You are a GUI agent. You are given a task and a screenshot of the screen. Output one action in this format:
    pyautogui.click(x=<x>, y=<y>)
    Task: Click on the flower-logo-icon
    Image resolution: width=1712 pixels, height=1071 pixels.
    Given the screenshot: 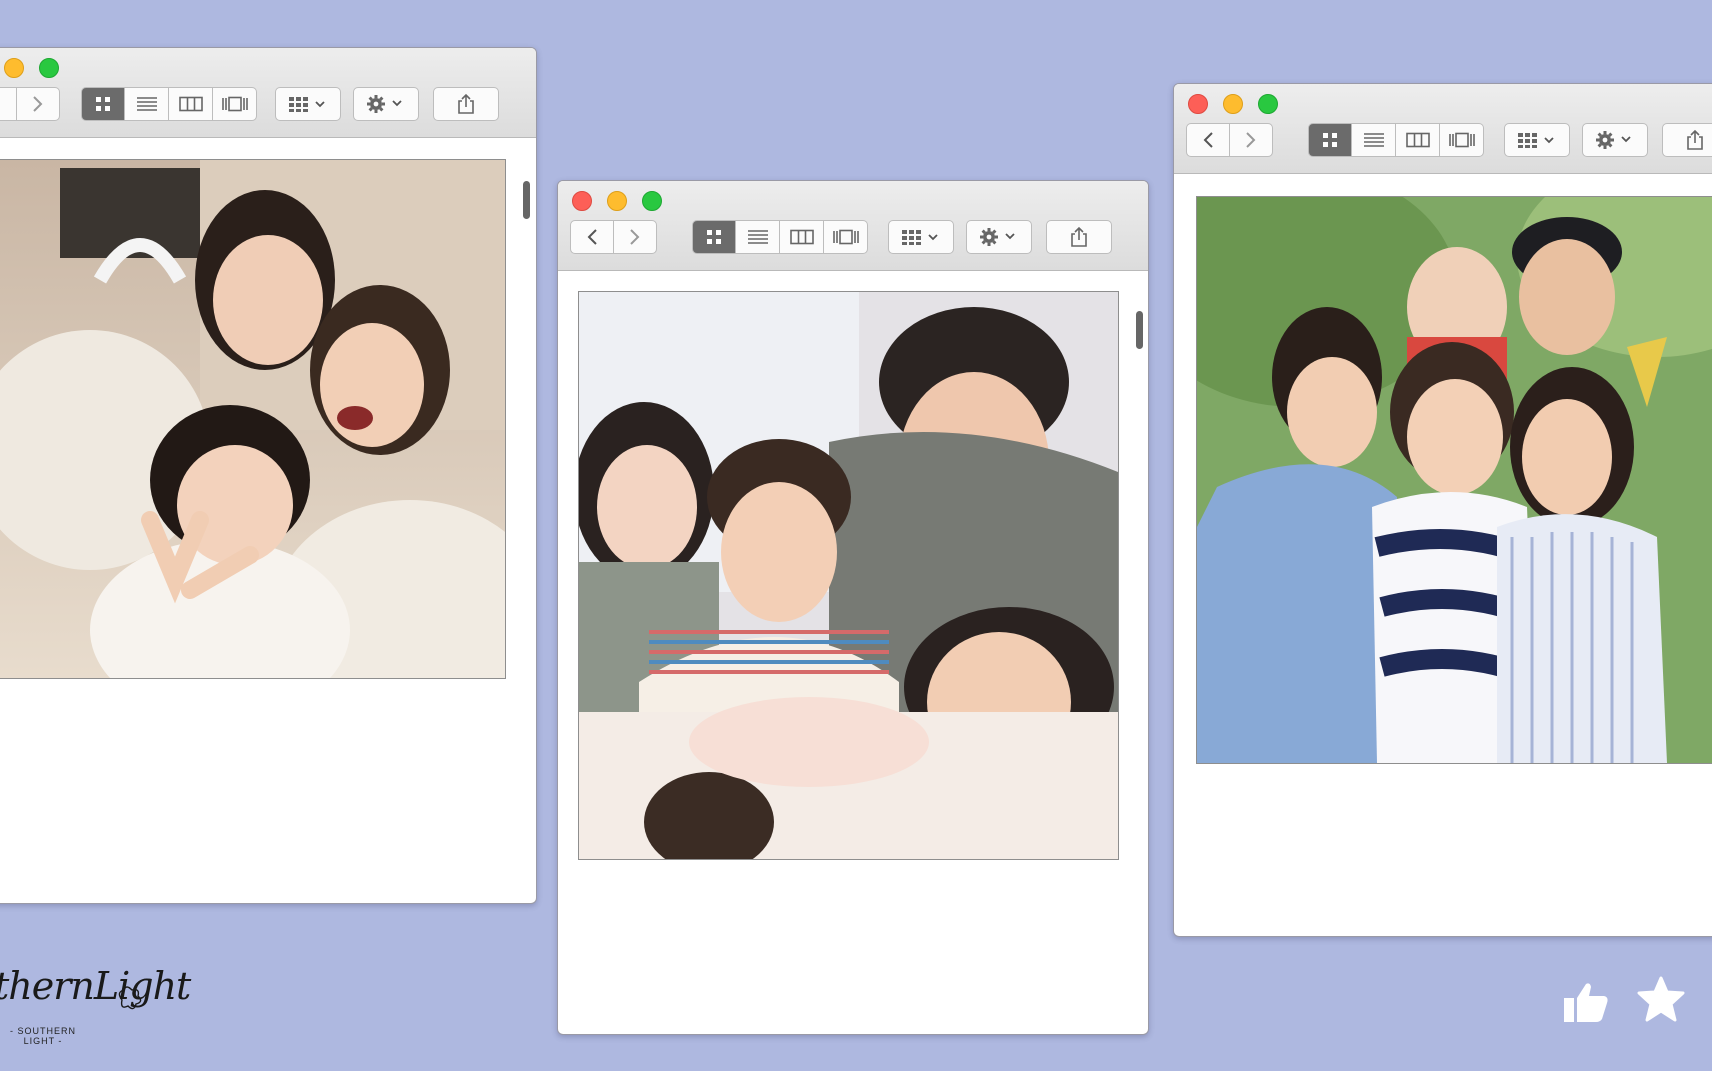 What is the action you would take?
    pyautogui.click(x=130, y=998)
    